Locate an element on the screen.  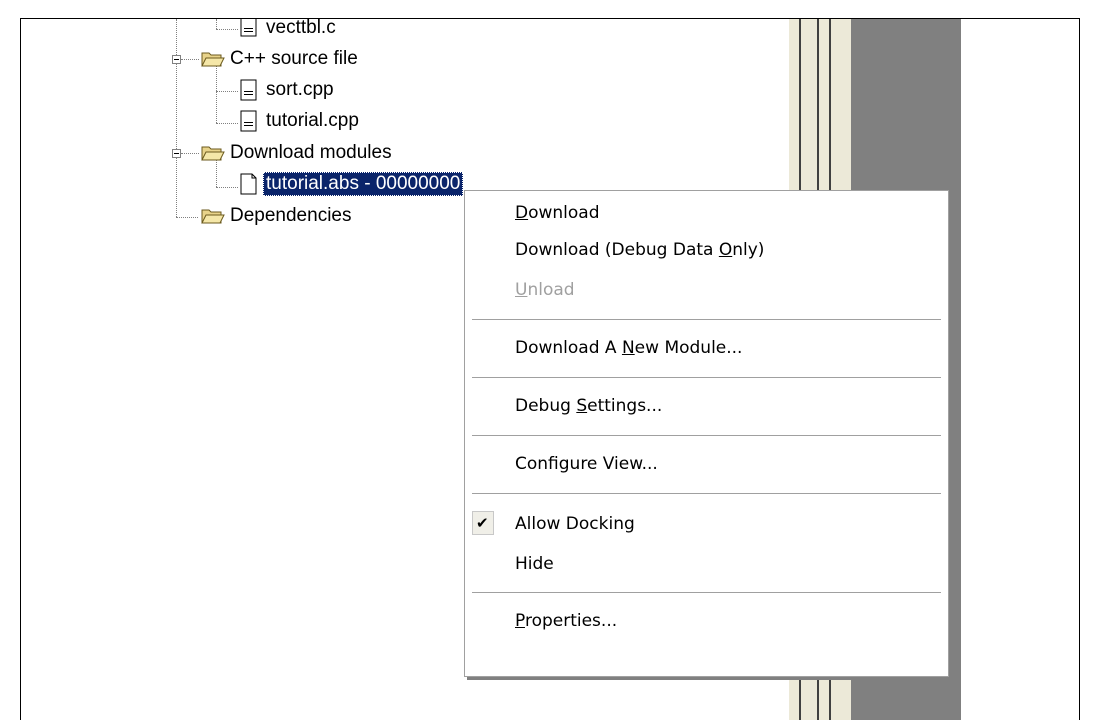
menu-item-label: Allow Docking is located at coordinates (575, 524).